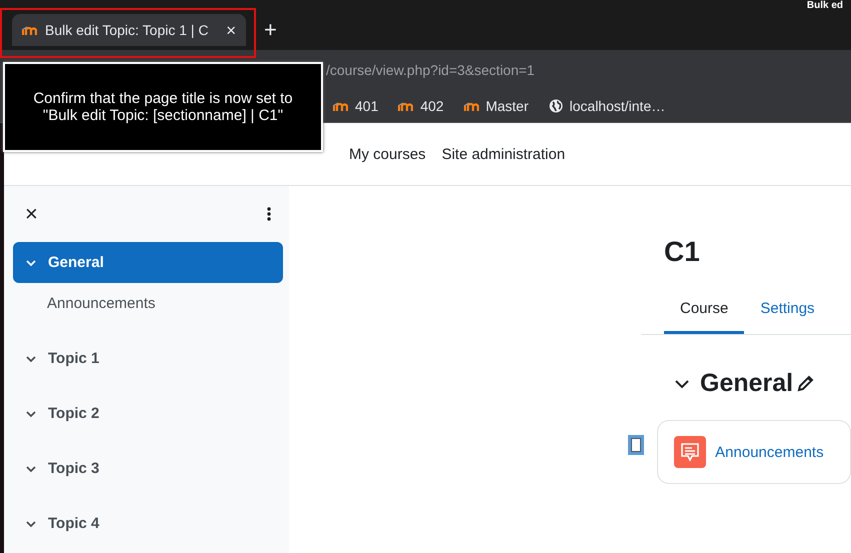 This screenshot has height=553, width=851. What do you see at coordinates (163, 107) in the screenshot?
I see `tooltip-text: Confirm that the page title is now set to "Bulk edit Topic: [sectionname] | C1"` at bounding box center [163, 107].